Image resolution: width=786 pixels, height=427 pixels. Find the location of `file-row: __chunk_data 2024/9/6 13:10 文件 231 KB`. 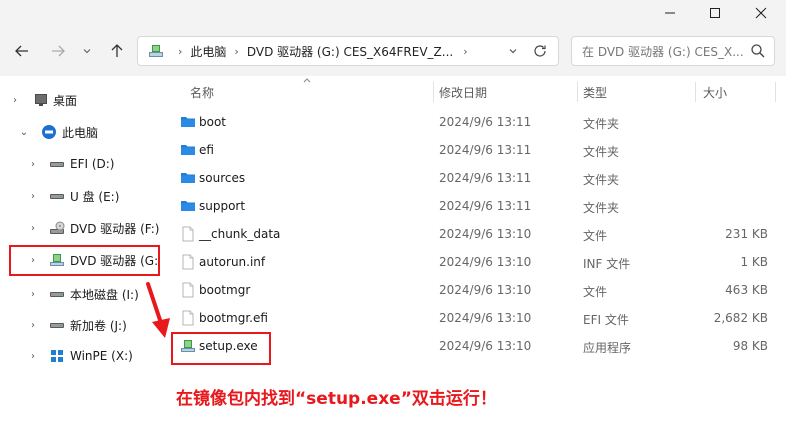

file-row: __chunk_data 2024/9/6 13:10 文件 231 KB is located at coordinates (477, 234).